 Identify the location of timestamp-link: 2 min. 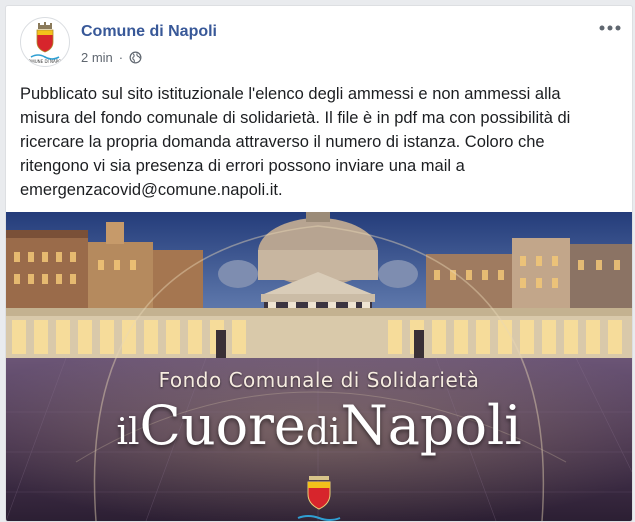
(97, 57).